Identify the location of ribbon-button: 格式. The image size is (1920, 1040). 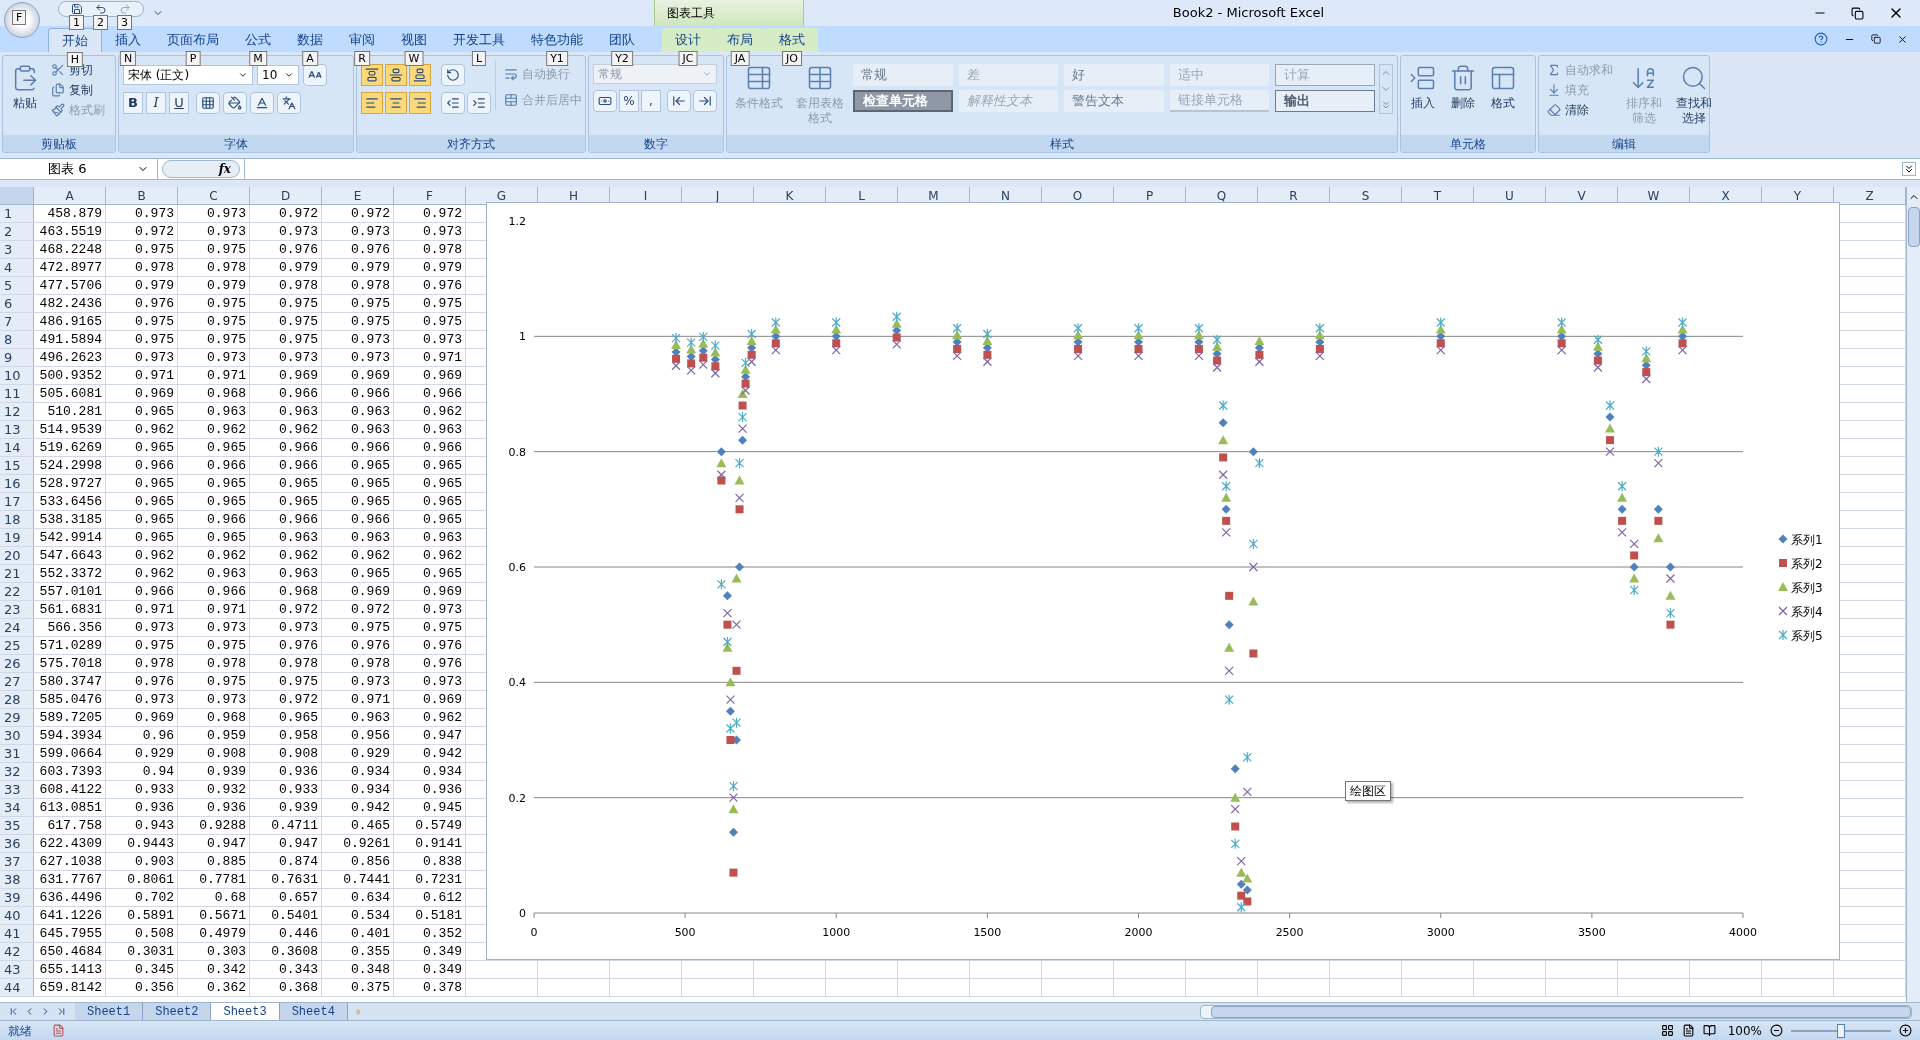
(1503, 87).